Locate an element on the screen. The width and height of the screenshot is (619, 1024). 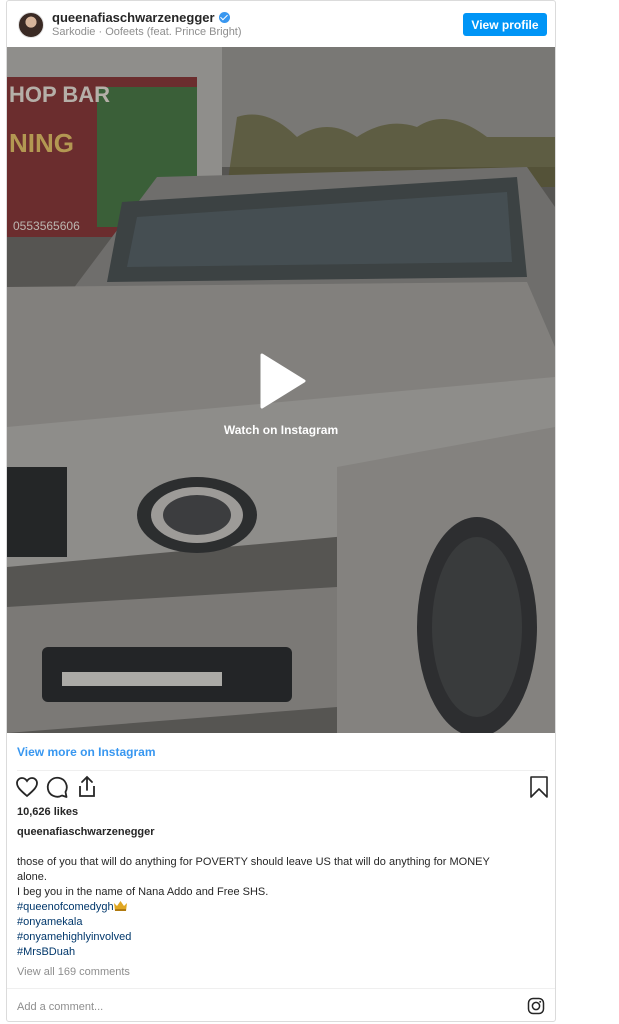
hashtag-link: #queenofcomedygh is located at coordinates (65, 907).